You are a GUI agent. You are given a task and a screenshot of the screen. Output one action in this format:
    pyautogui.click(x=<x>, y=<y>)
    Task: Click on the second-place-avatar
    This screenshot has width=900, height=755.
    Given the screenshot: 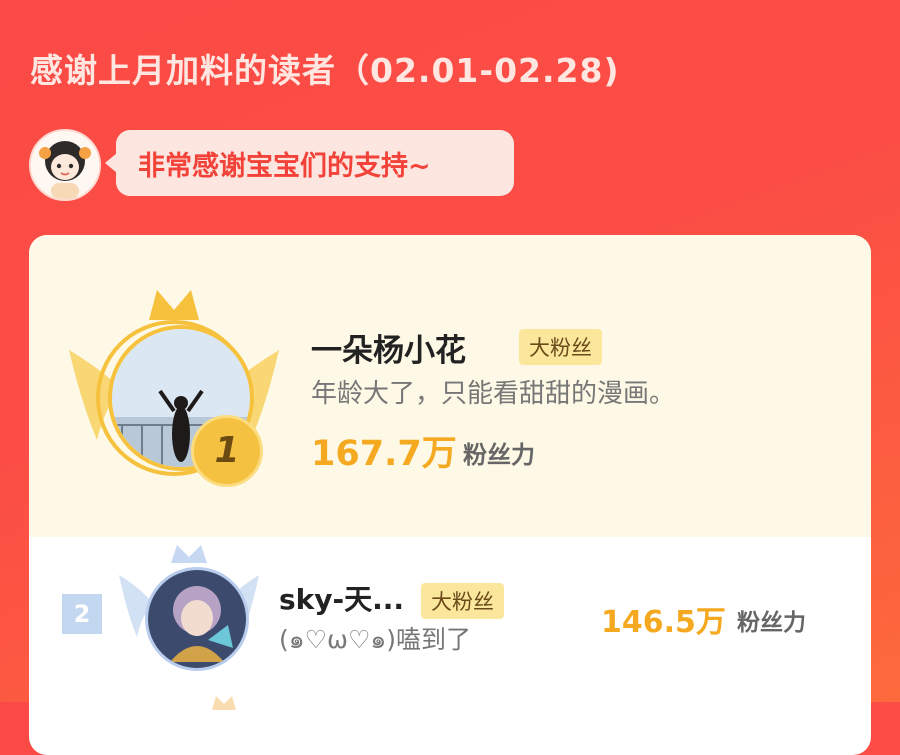 What is the action you would take?
    pyautogui.click(x=197, y=619)
    